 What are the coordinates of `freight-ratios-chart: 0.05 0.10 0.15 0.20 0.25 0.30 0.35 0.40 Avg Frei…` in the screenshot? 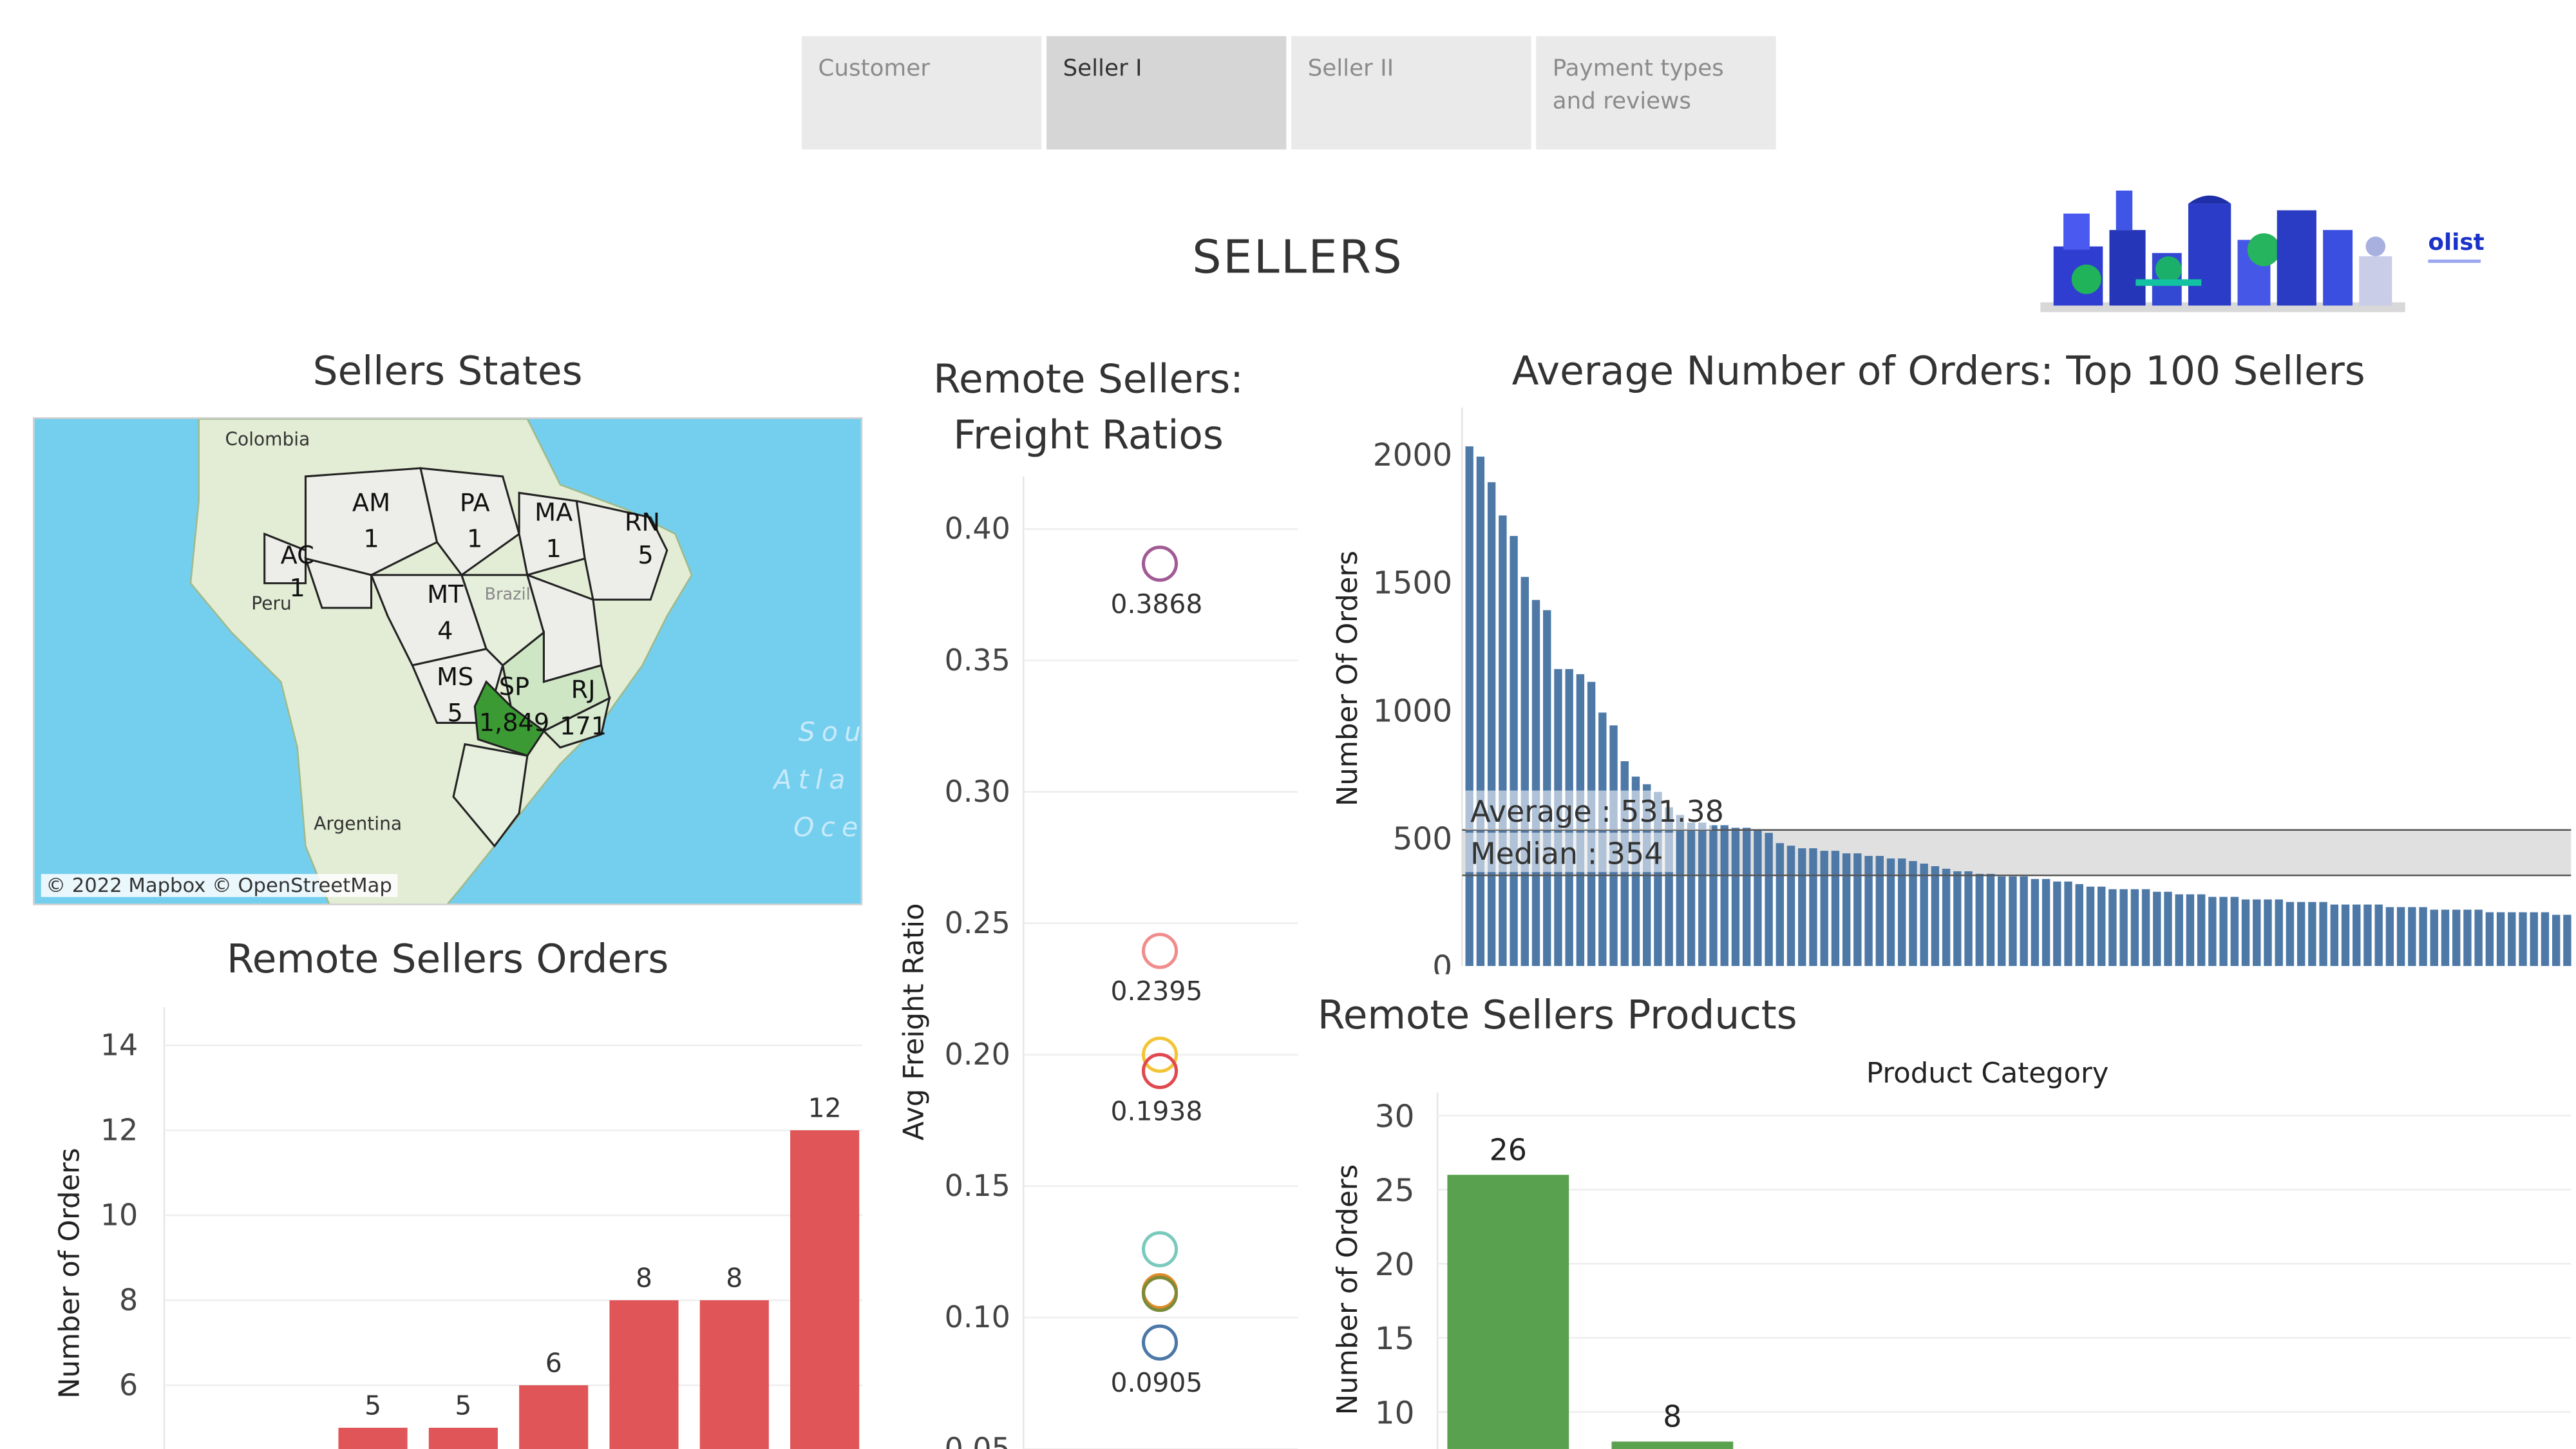 It's located at (1097, 963).